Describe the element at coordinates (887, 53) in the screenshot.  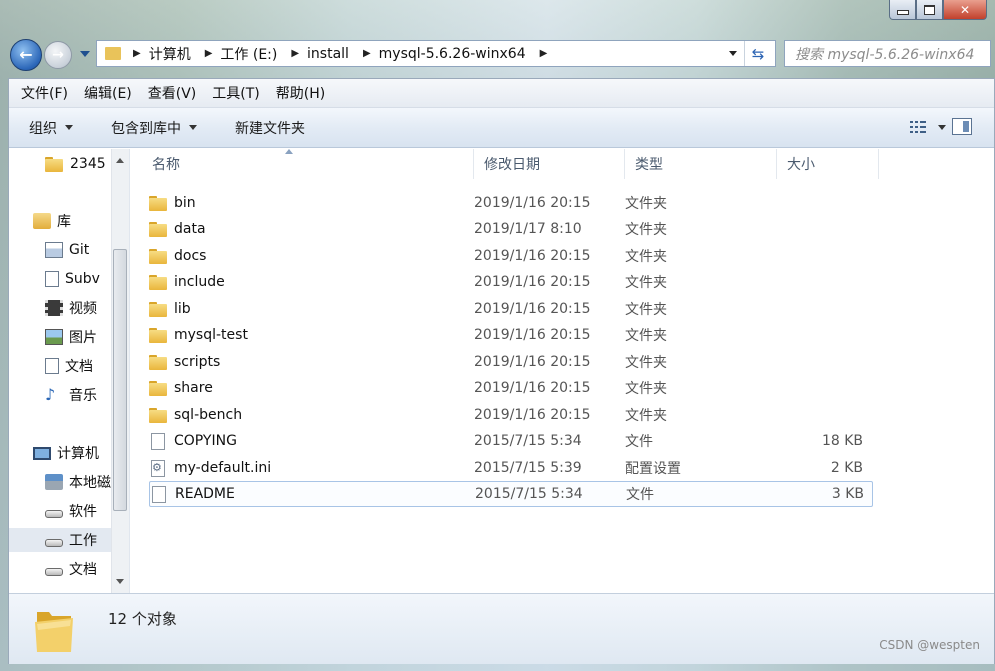
I see `search-input: 搜索 mysql-5.6.26-winx64` at that location.